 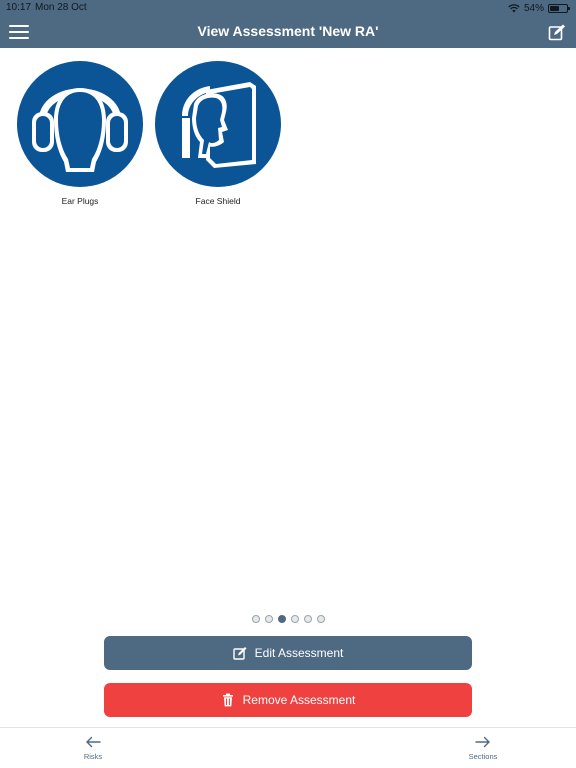 I want to click on page-title: View Assessment 'New RA', so click(x=288, y=31).